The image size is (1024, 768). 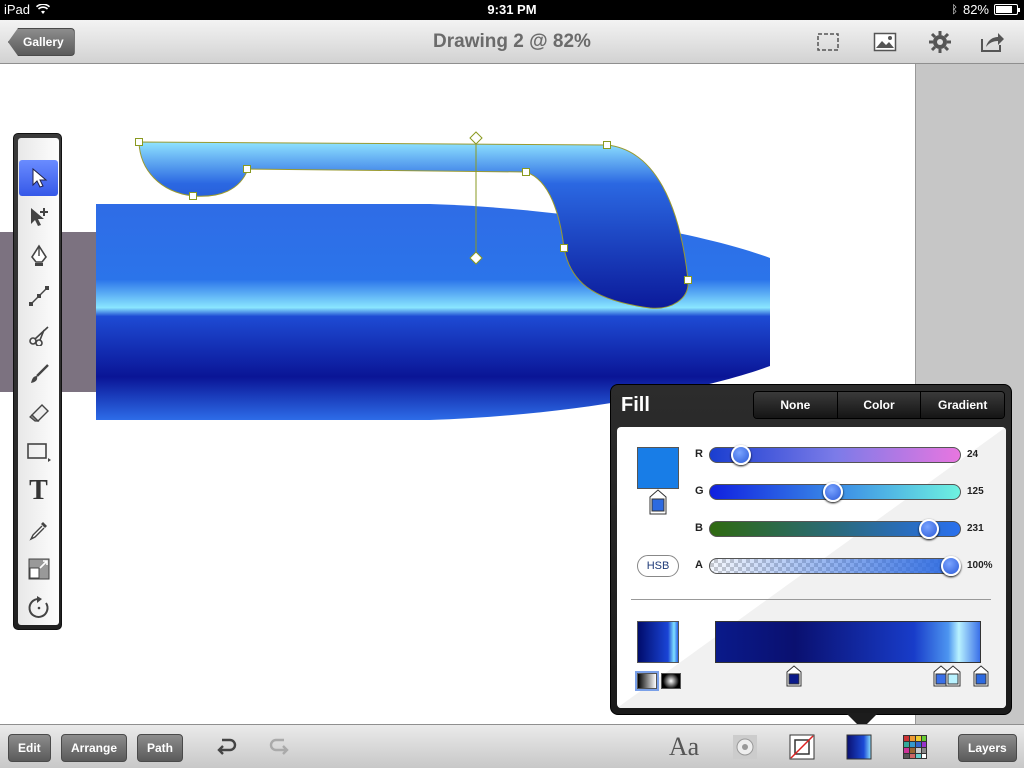 I want to click on gradient-bar, so click(x=848, y=642).